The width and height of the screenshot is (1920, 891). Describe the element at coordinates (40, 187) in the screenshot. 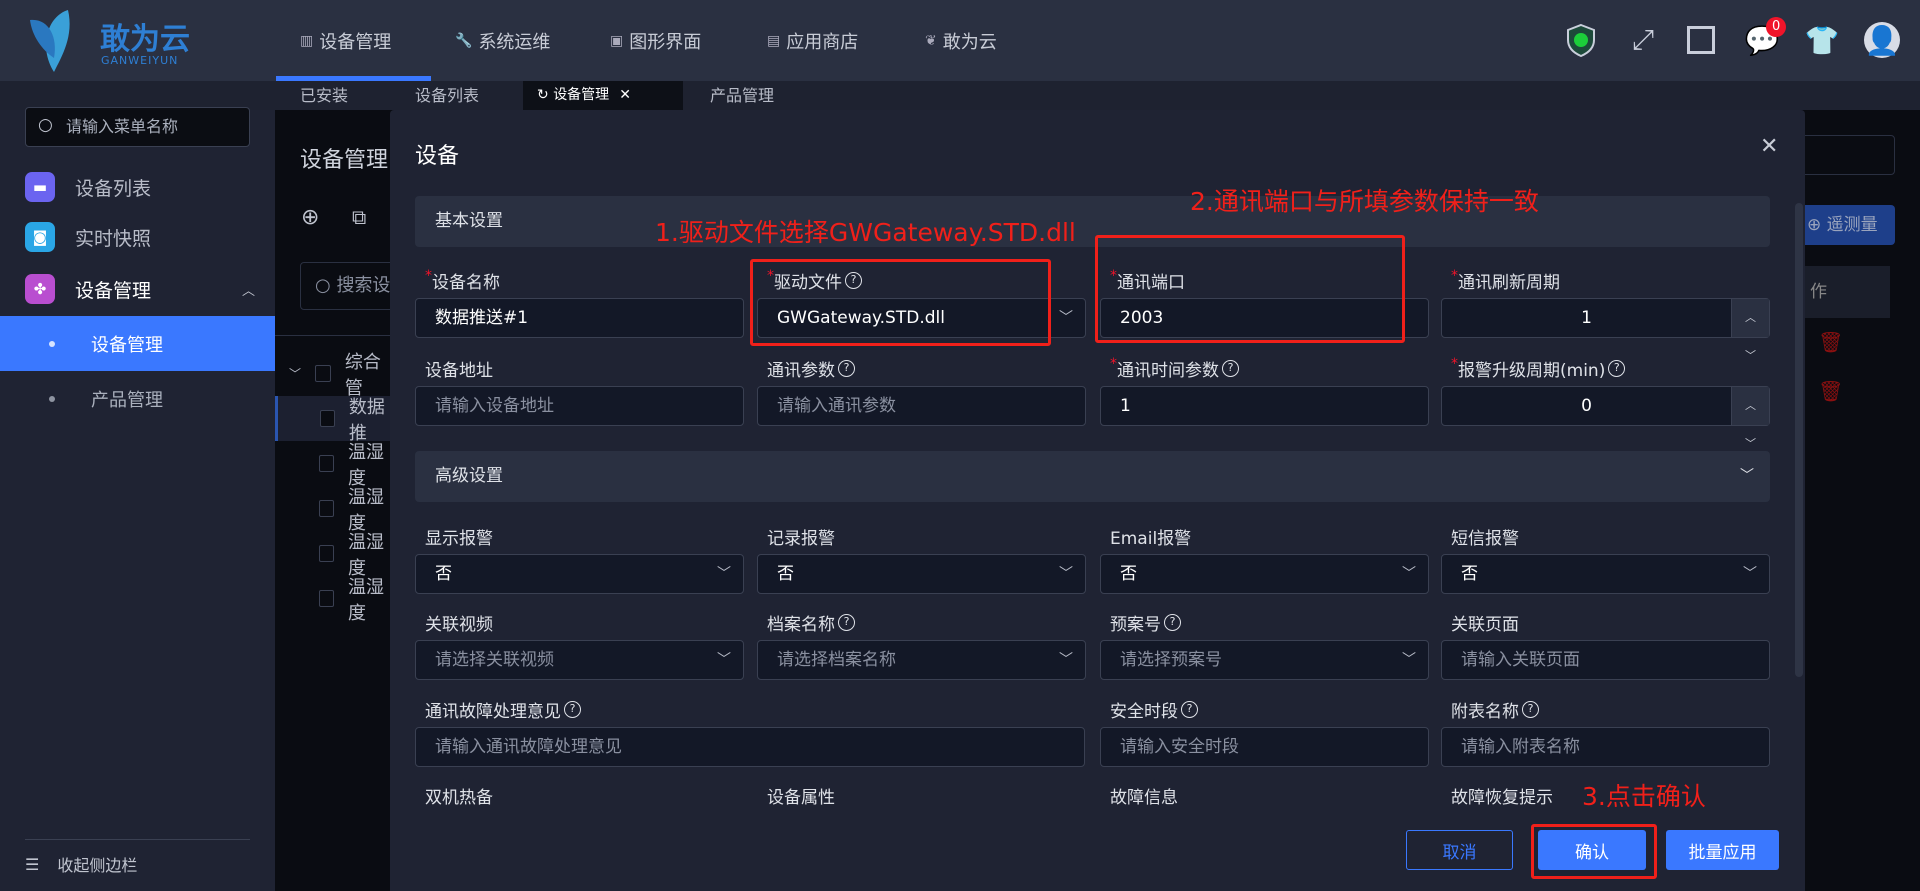

I see `monitor-icon: ▬` at that location.